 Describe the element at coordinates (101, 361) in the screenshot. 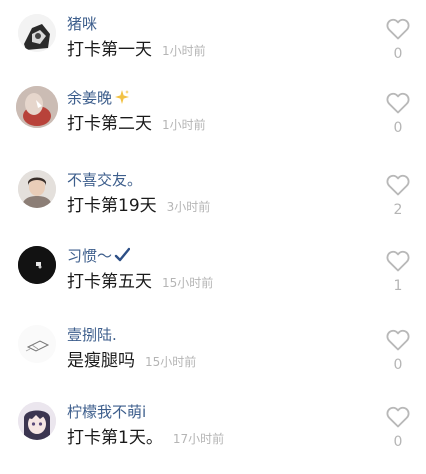

I see `comment-text: 是瘦腿吗` at that location.